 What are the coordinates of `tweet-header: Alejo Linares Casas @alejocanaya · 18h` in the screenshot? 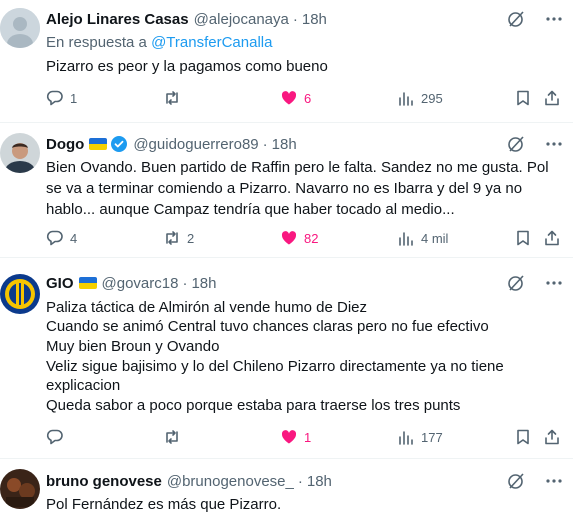 It's located at (186, 19).